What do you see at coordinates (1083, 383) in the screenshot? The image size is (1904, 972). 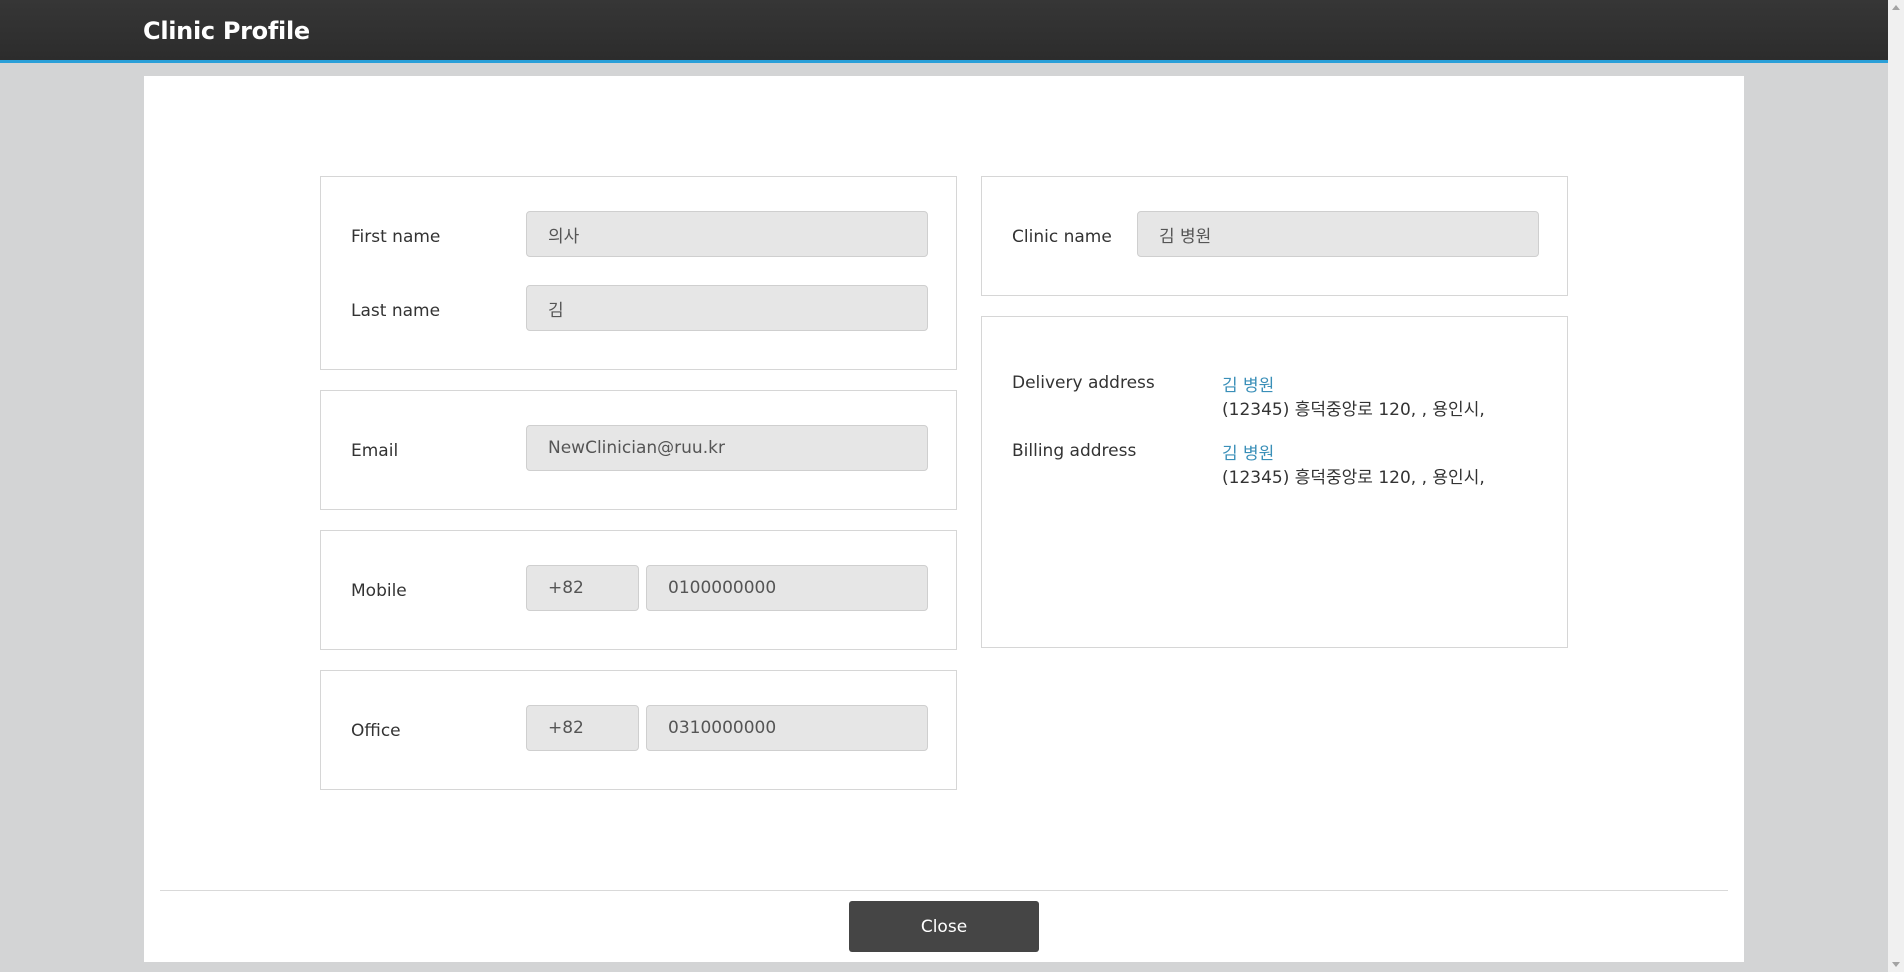 I see `delivery-address-label: Delivery address` at bounding box center [1083, 383].